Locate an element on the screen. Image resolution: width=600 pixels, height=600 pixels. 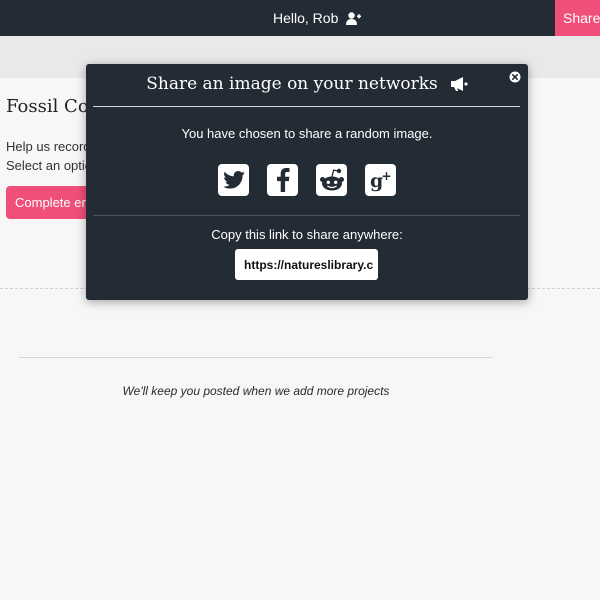
modal-section-divider is located at coordinates (306, 215).